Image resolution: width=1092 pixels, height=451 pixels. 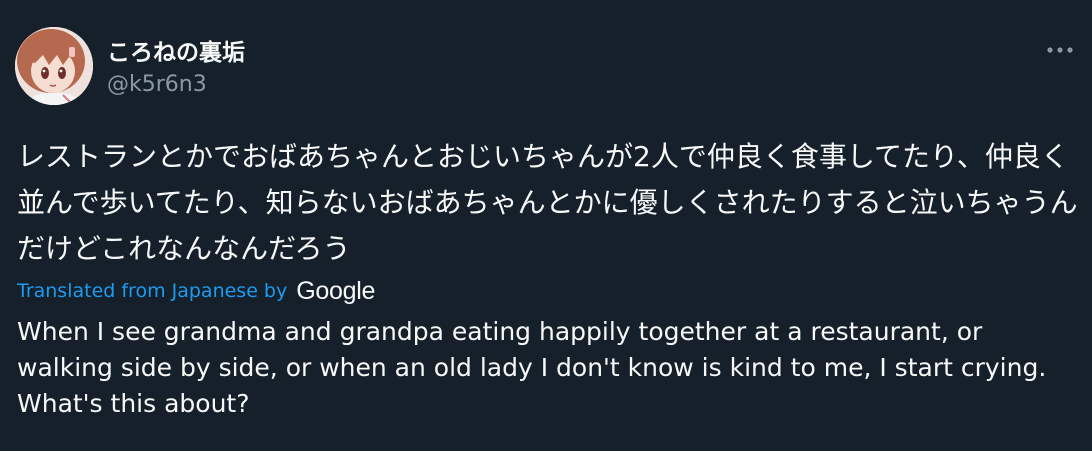 What do you see at coordinates (152, 291) in the screenshot?
I see `translated-from-label: Translated from Japanese by` at bounding box center [152, 291].